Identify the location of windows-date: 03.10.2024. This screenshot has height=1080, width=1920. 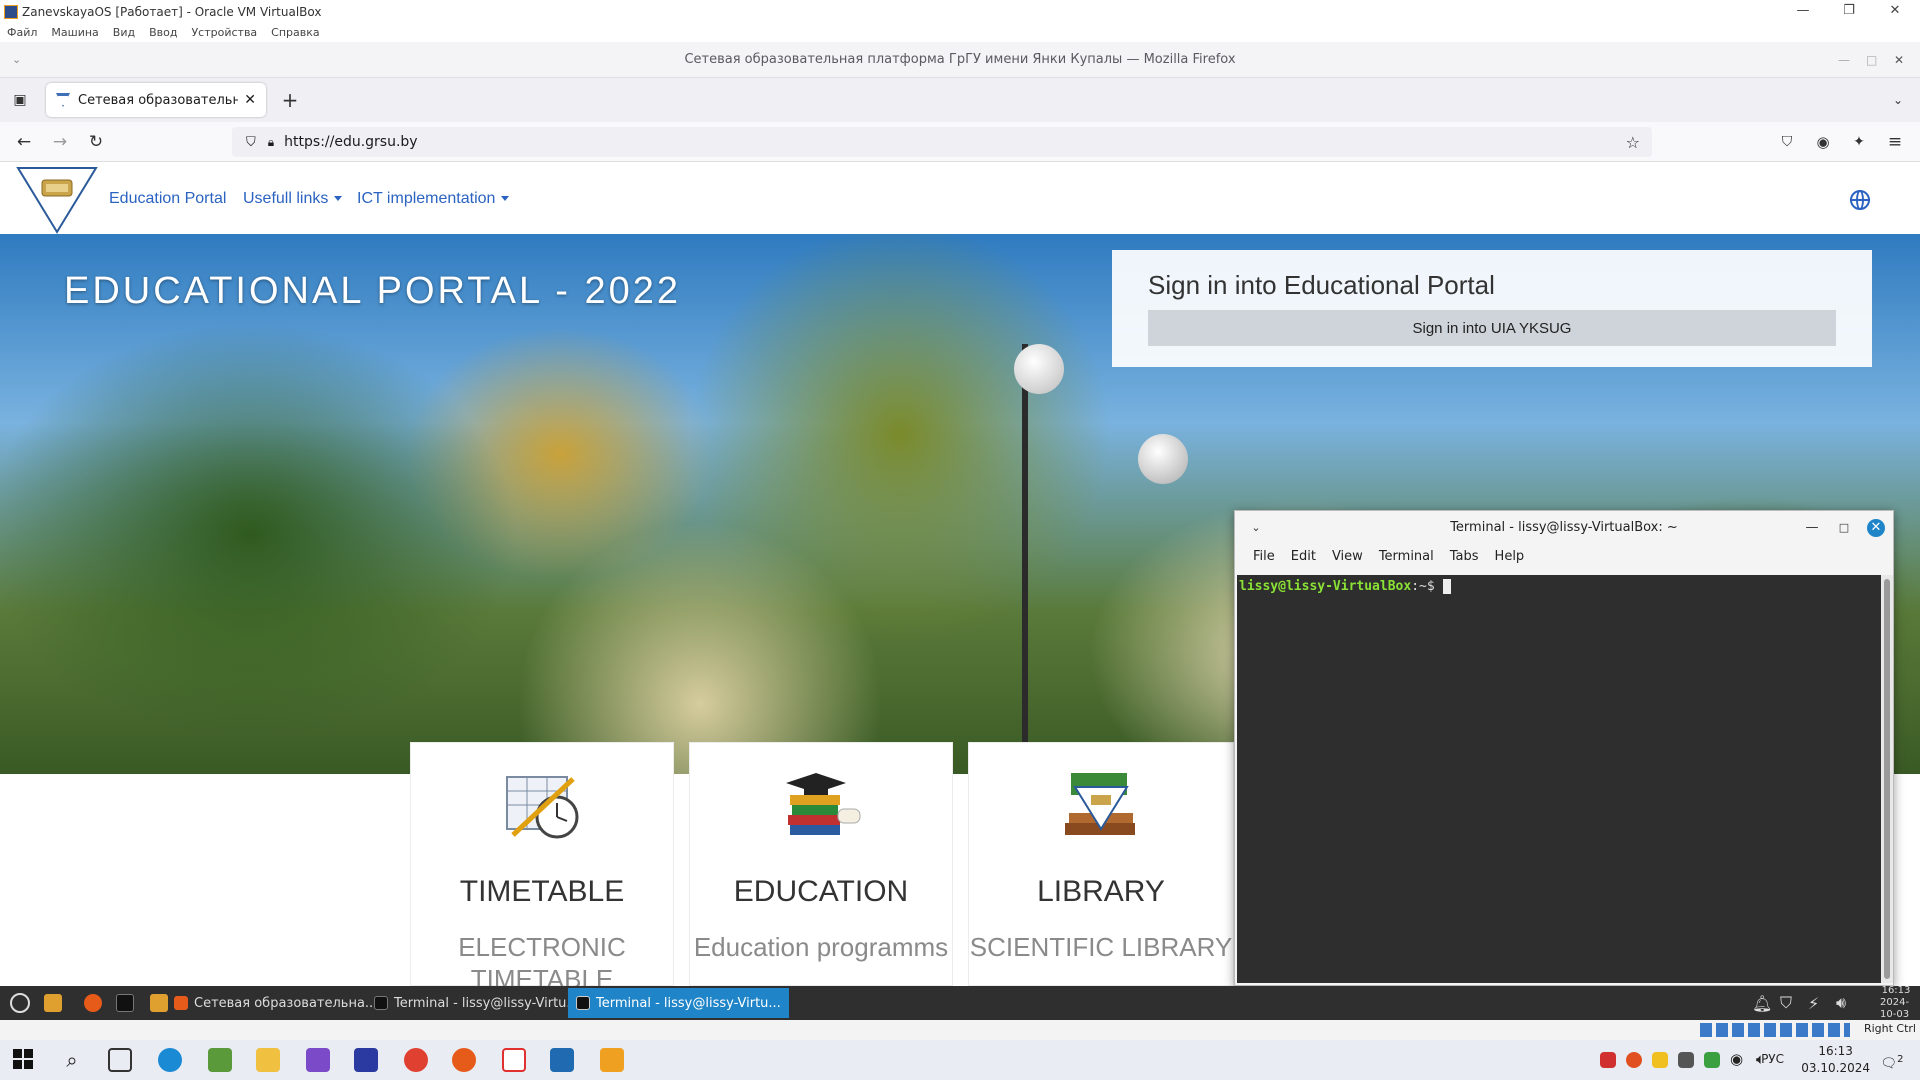
(1835, 1068).